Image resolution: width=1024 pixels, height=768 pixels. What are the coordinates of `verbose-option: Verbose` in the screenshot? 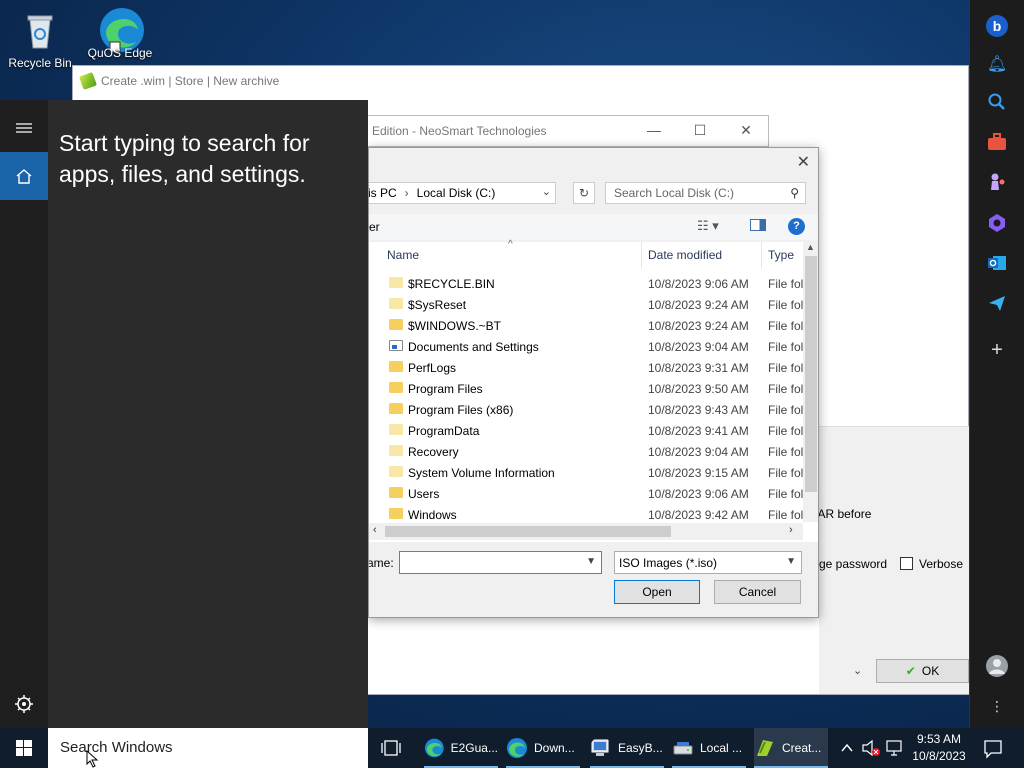 It's located at (931, 564).